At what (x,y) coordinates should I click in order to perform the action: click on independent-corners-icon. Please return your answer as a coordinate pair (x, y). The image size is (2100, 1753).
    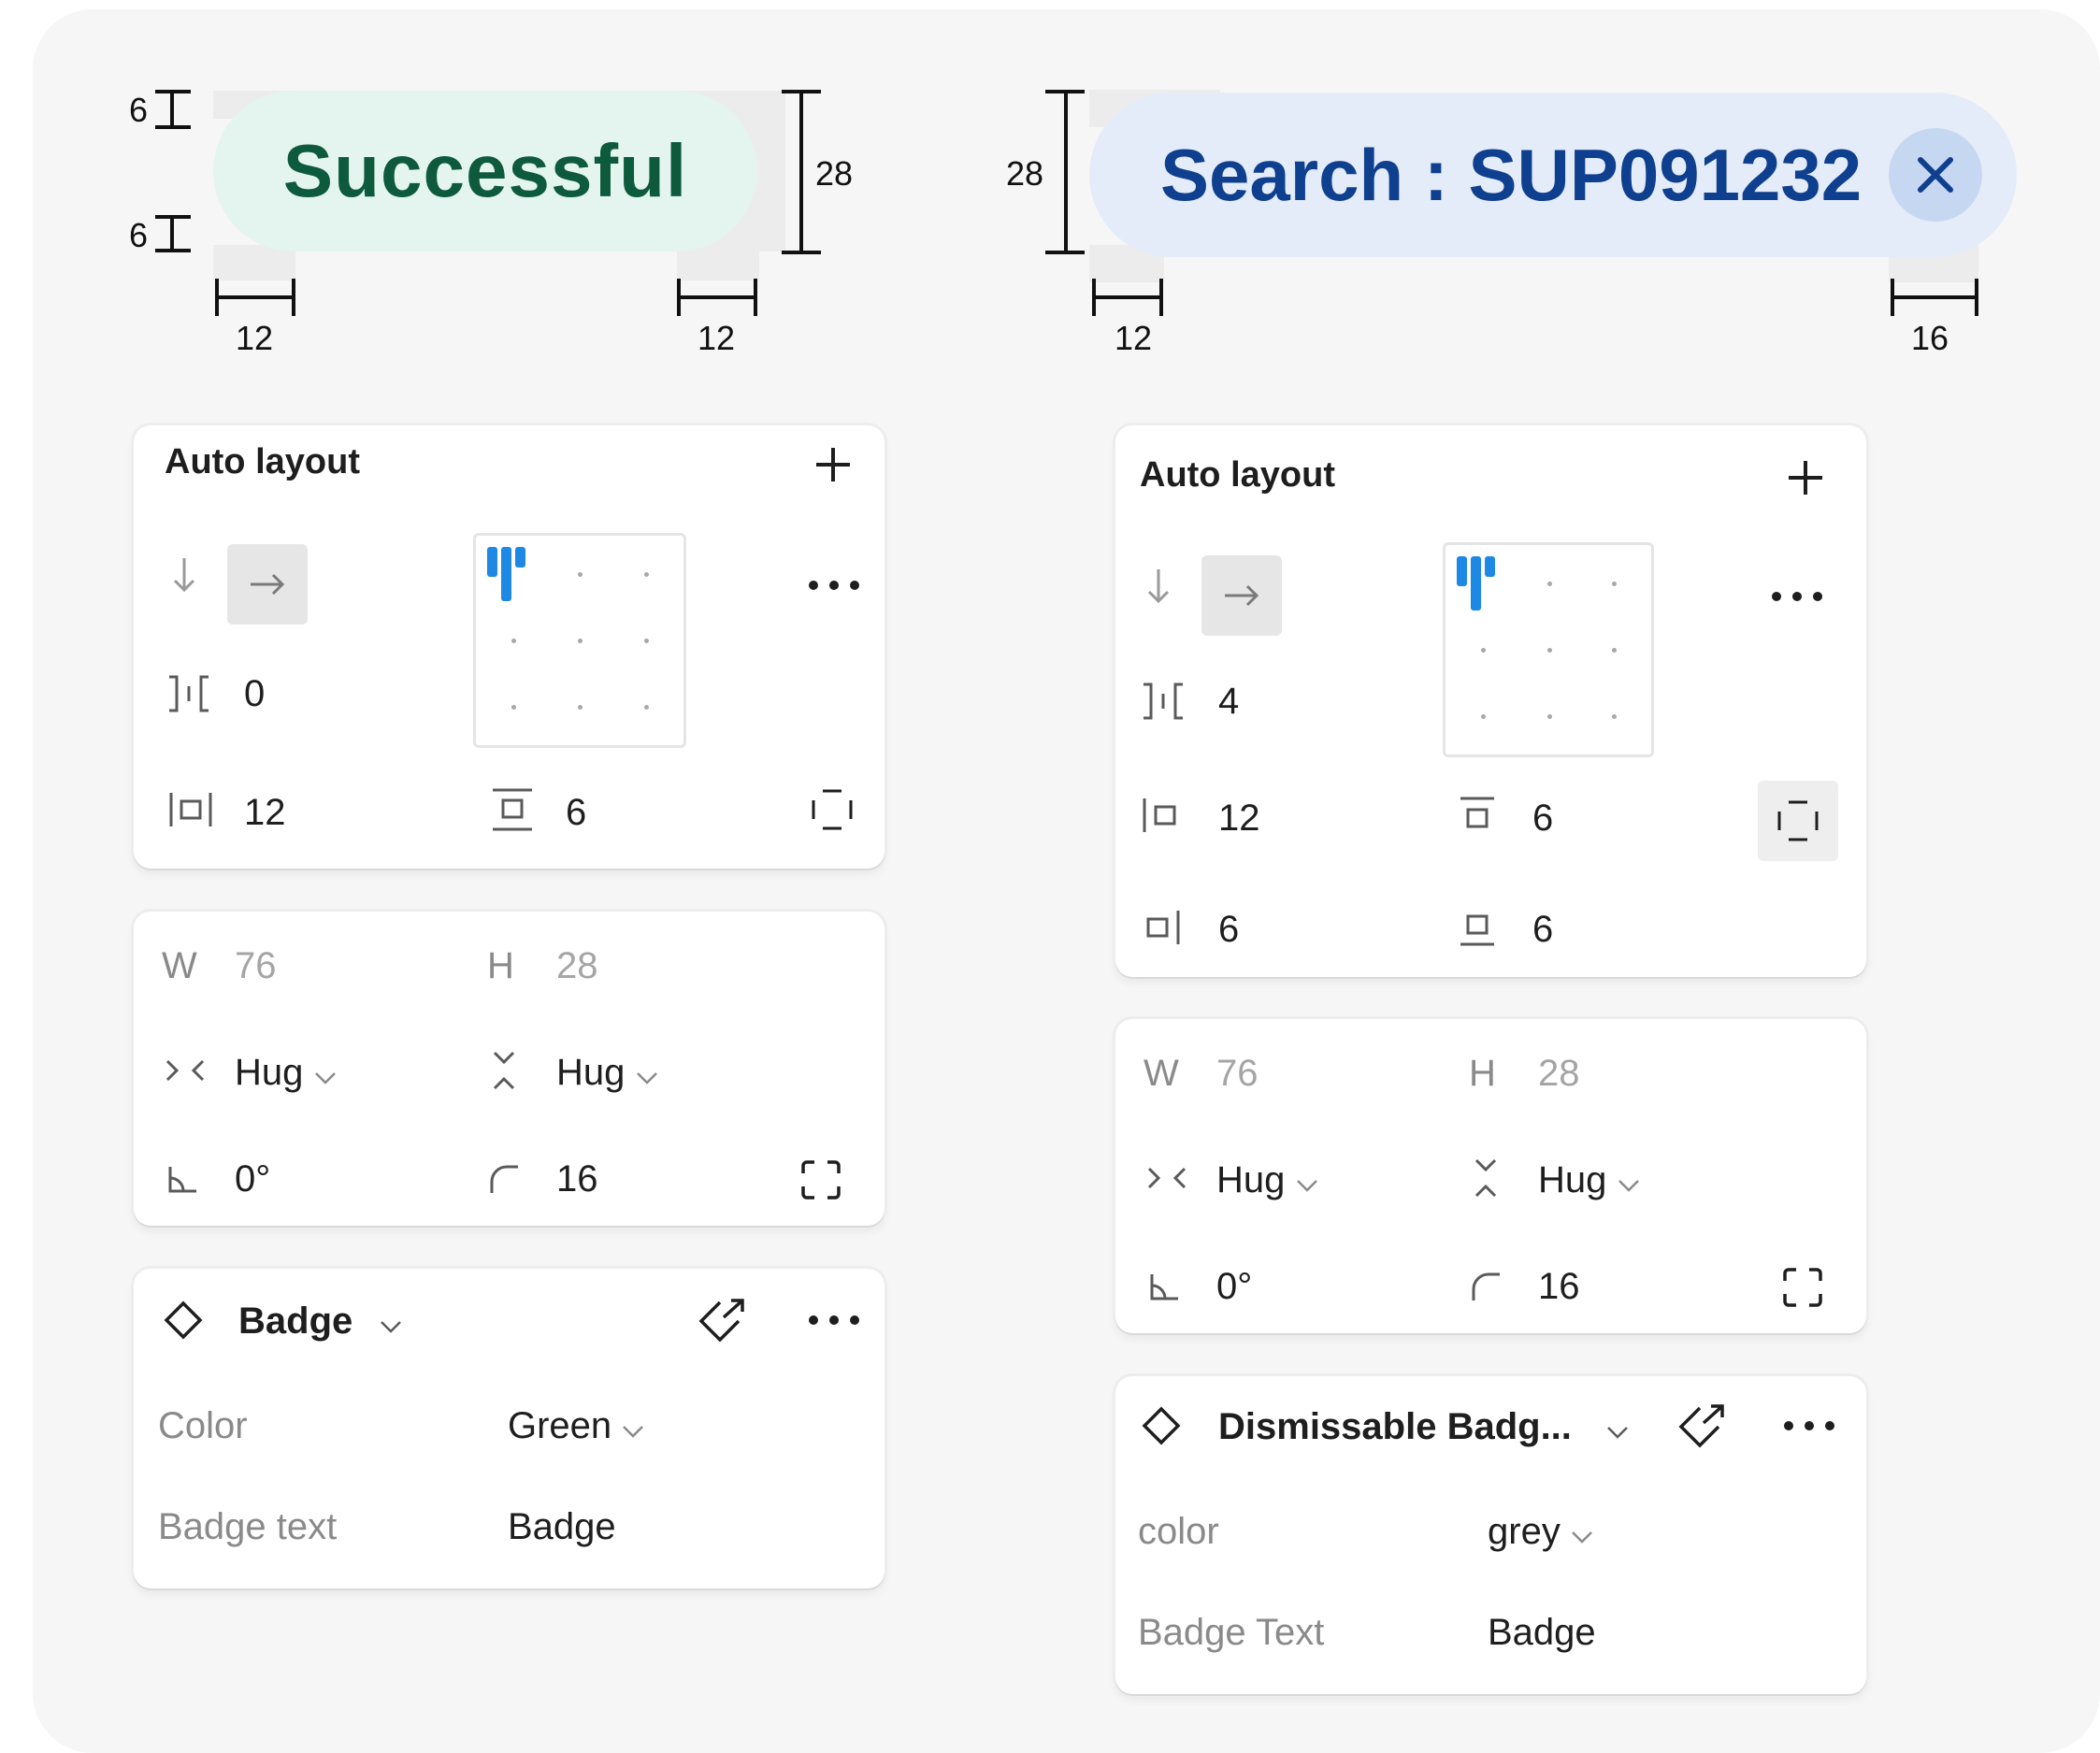
    Looking at the image, I should click on (1802, 1287).